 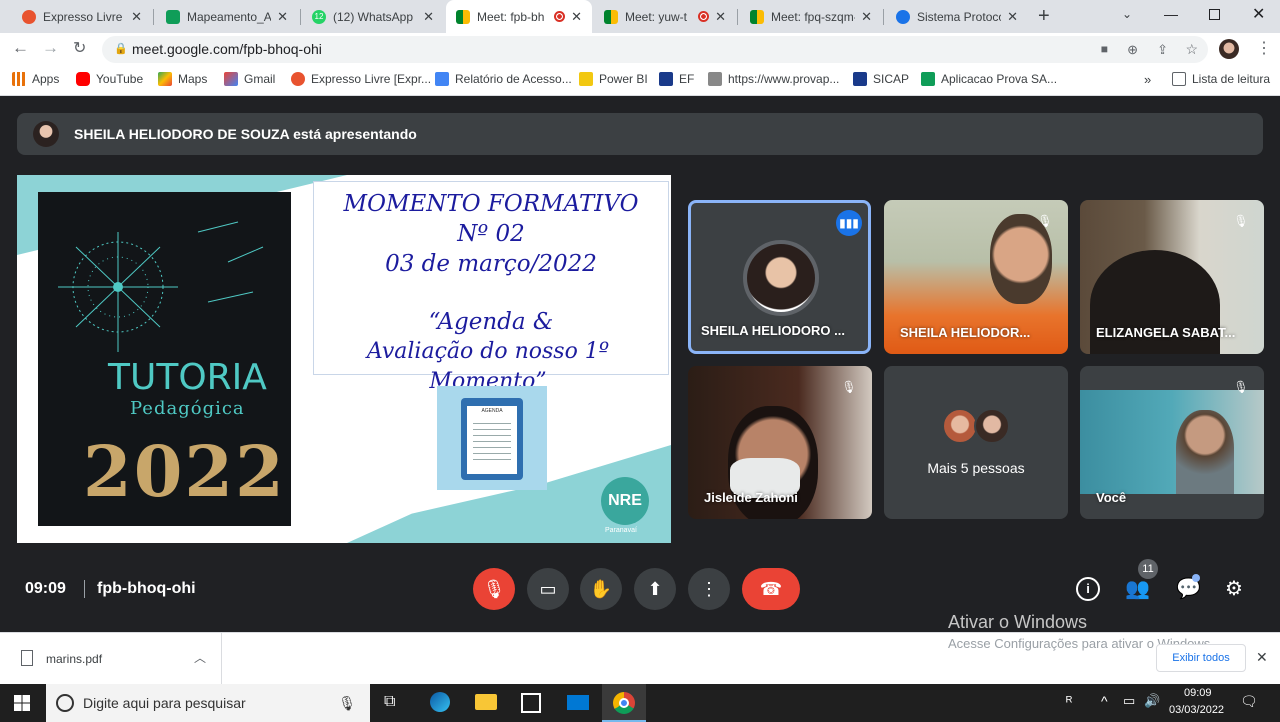 I want to click on tab-title: (12) WhatsApp, so click(x=373, y=16).